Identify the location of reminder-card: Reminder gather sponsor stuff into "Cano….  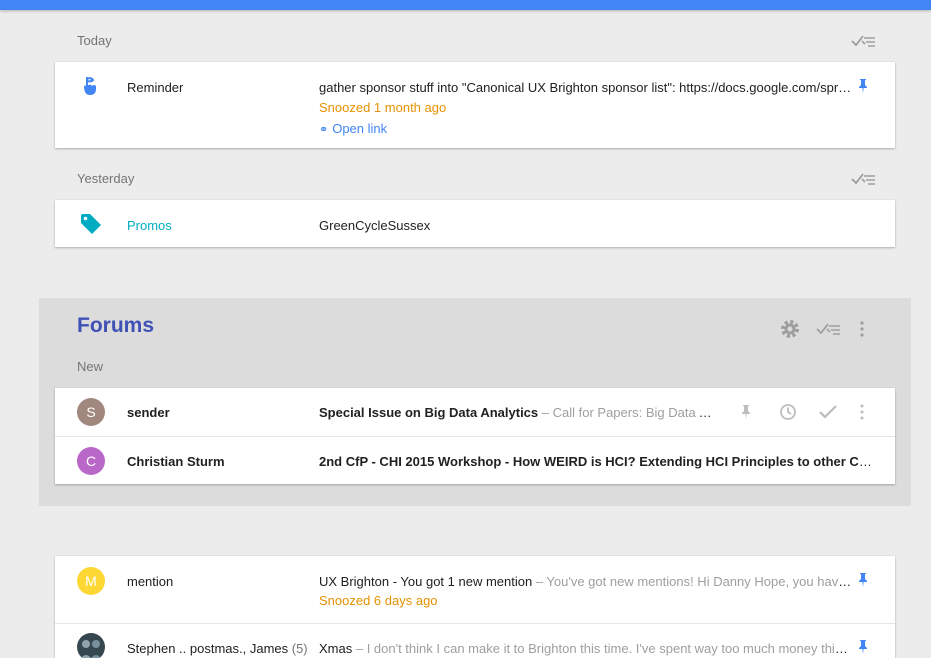
(475, 105).